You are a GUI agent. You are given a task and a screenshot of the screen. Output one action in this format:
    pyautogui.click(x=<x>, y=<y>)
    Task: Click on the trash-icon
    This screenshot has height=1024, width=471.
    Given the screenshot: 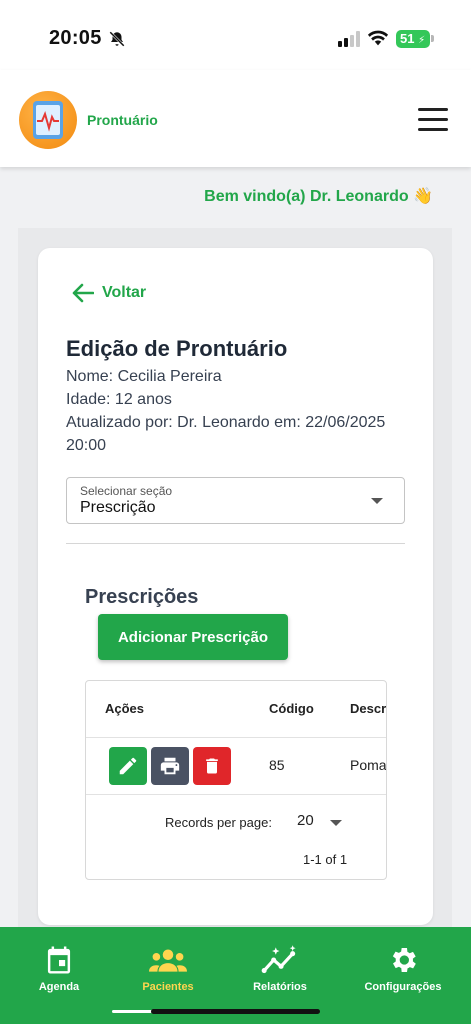 What is the action you would take?
    pyautogui.click(x=212, y=766)
    